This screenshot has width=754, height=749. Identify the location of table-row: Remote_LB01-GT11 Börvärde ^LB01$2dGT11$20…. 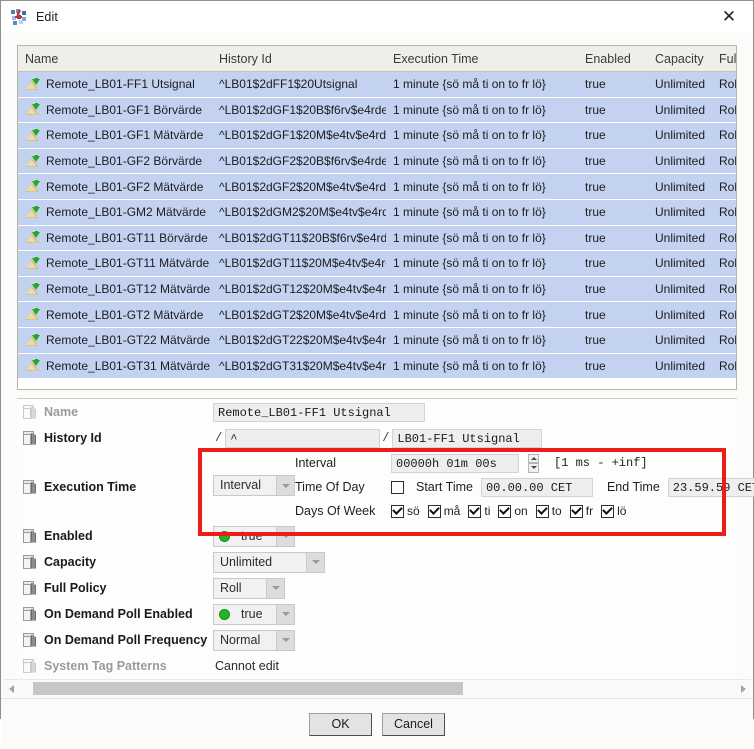
(377, 238).